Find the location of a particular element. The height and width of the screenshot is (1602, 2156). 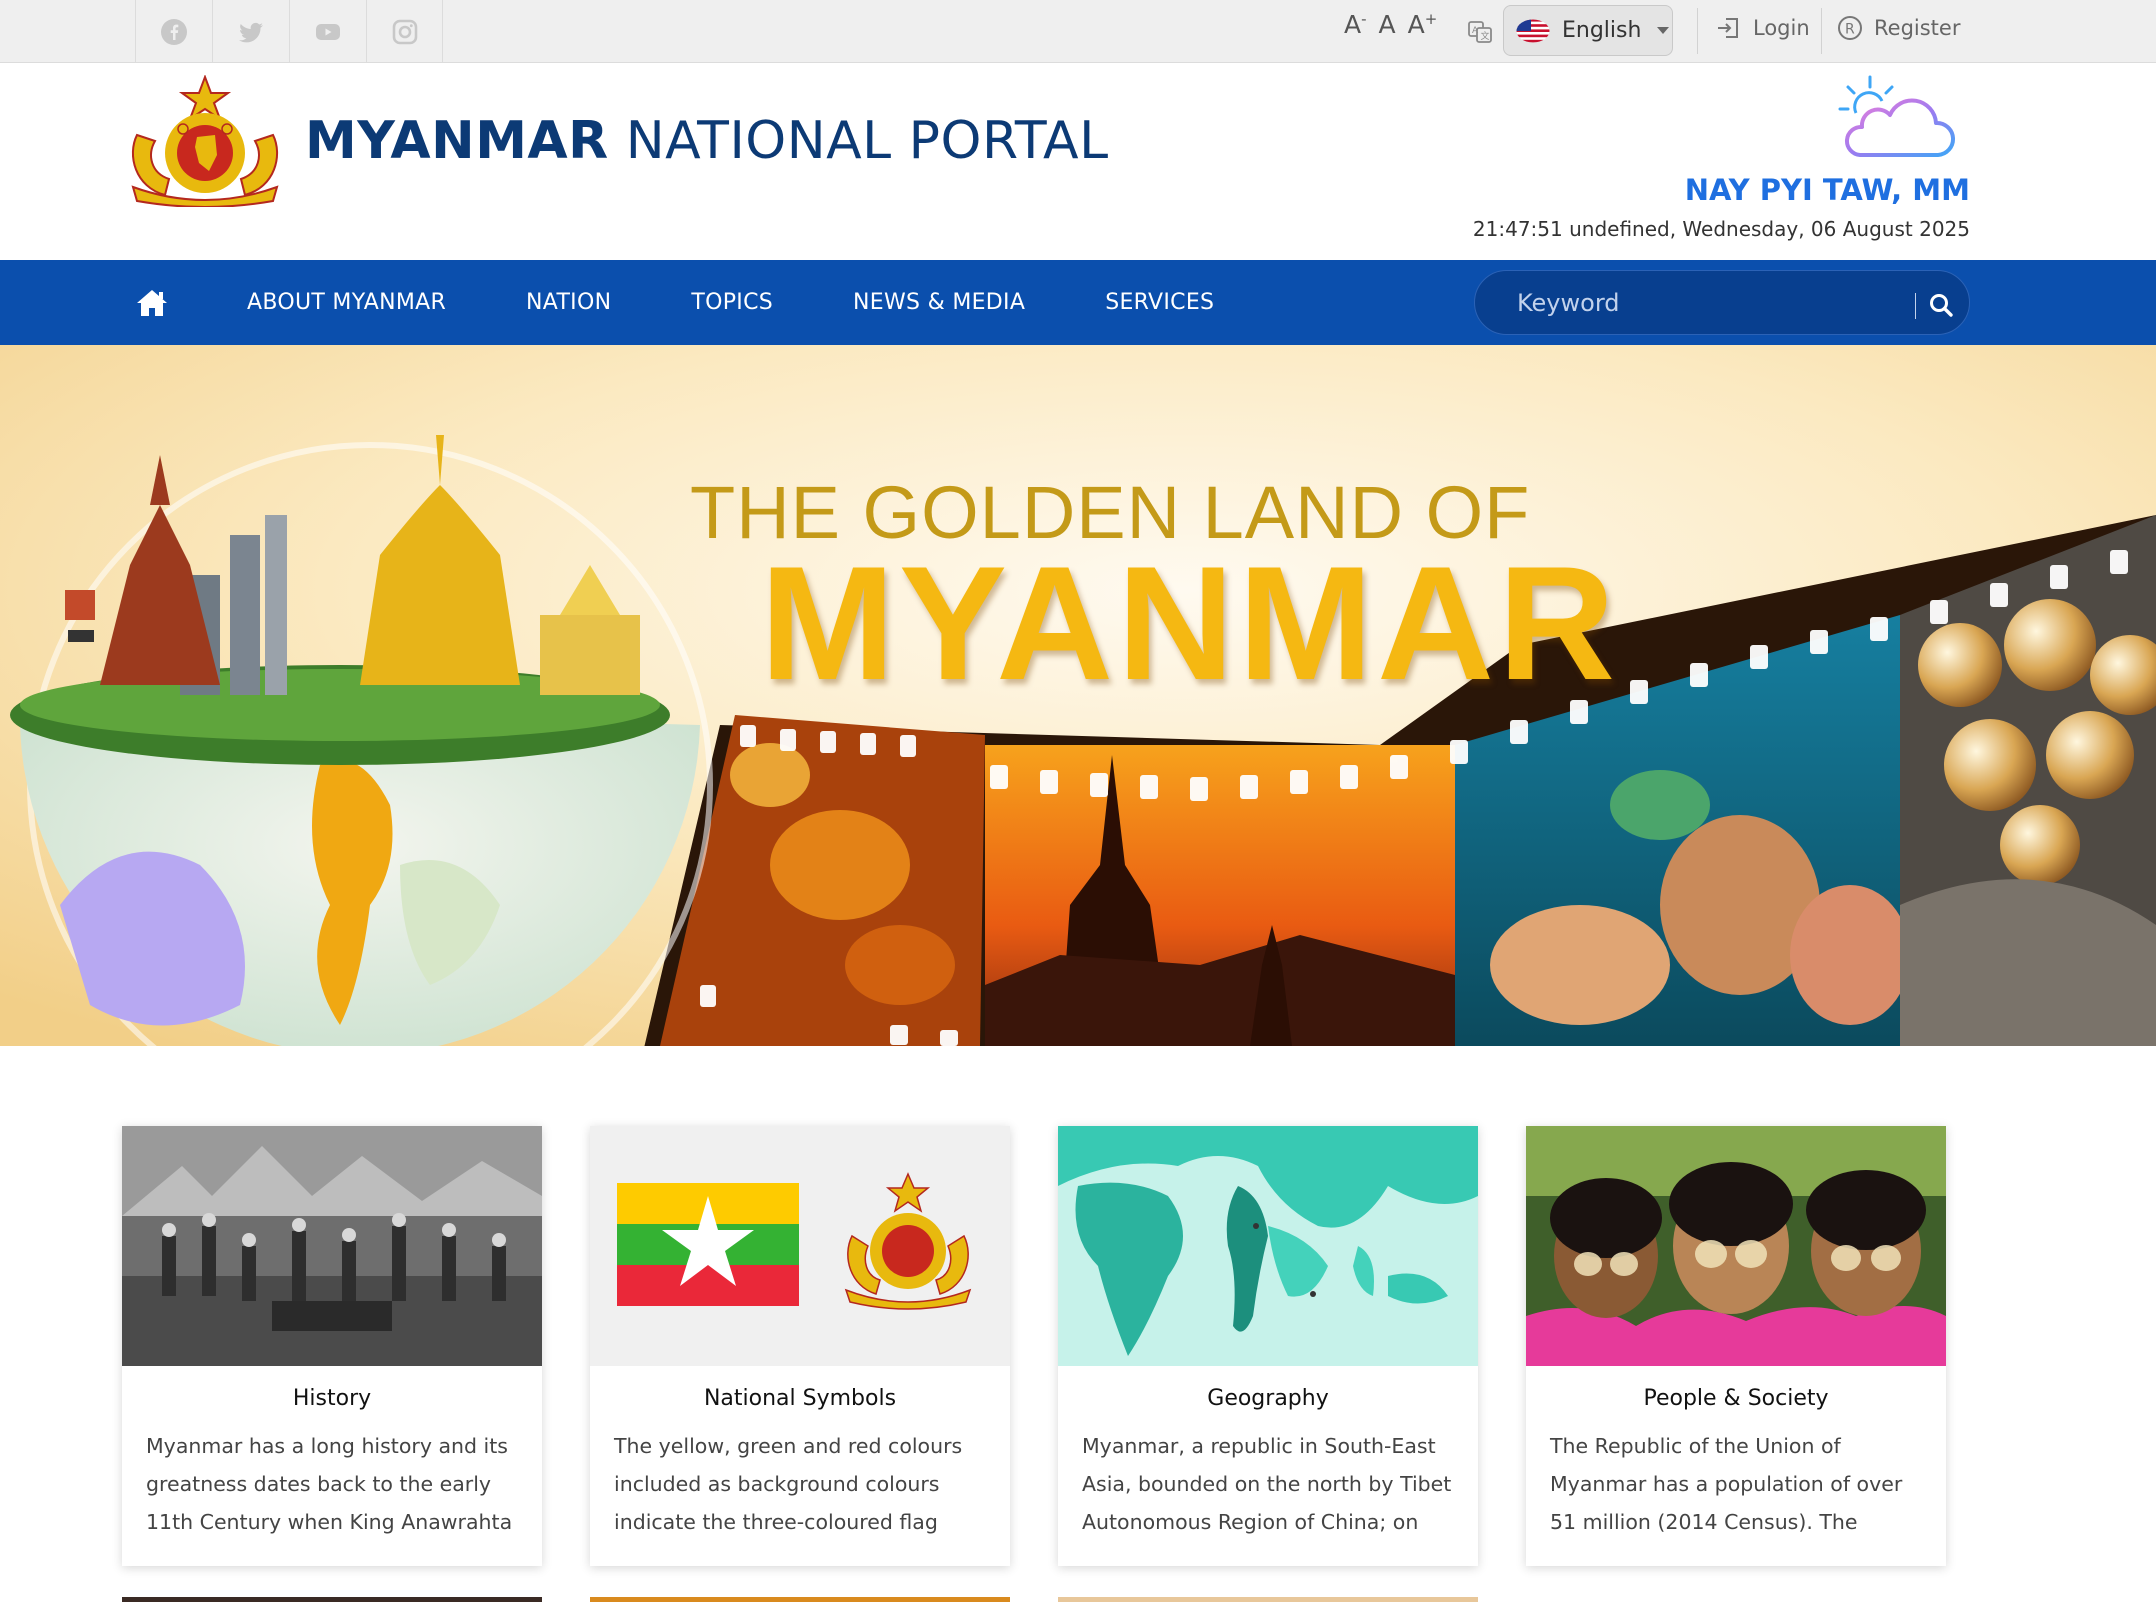

home-icon is located at coordinates (152, 303).